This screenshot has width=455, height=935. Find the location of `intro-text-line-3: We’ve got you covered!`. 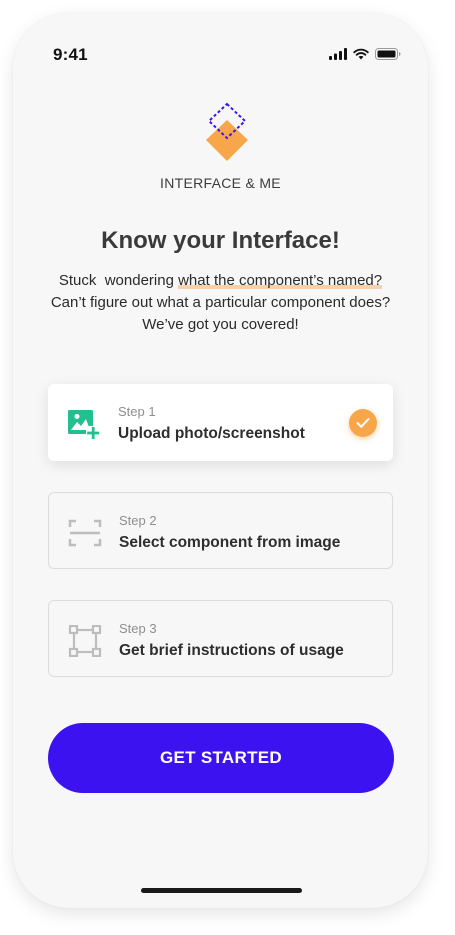

intro-text-line-3: We’ve got you covered! is located at coordinates (220, 324).